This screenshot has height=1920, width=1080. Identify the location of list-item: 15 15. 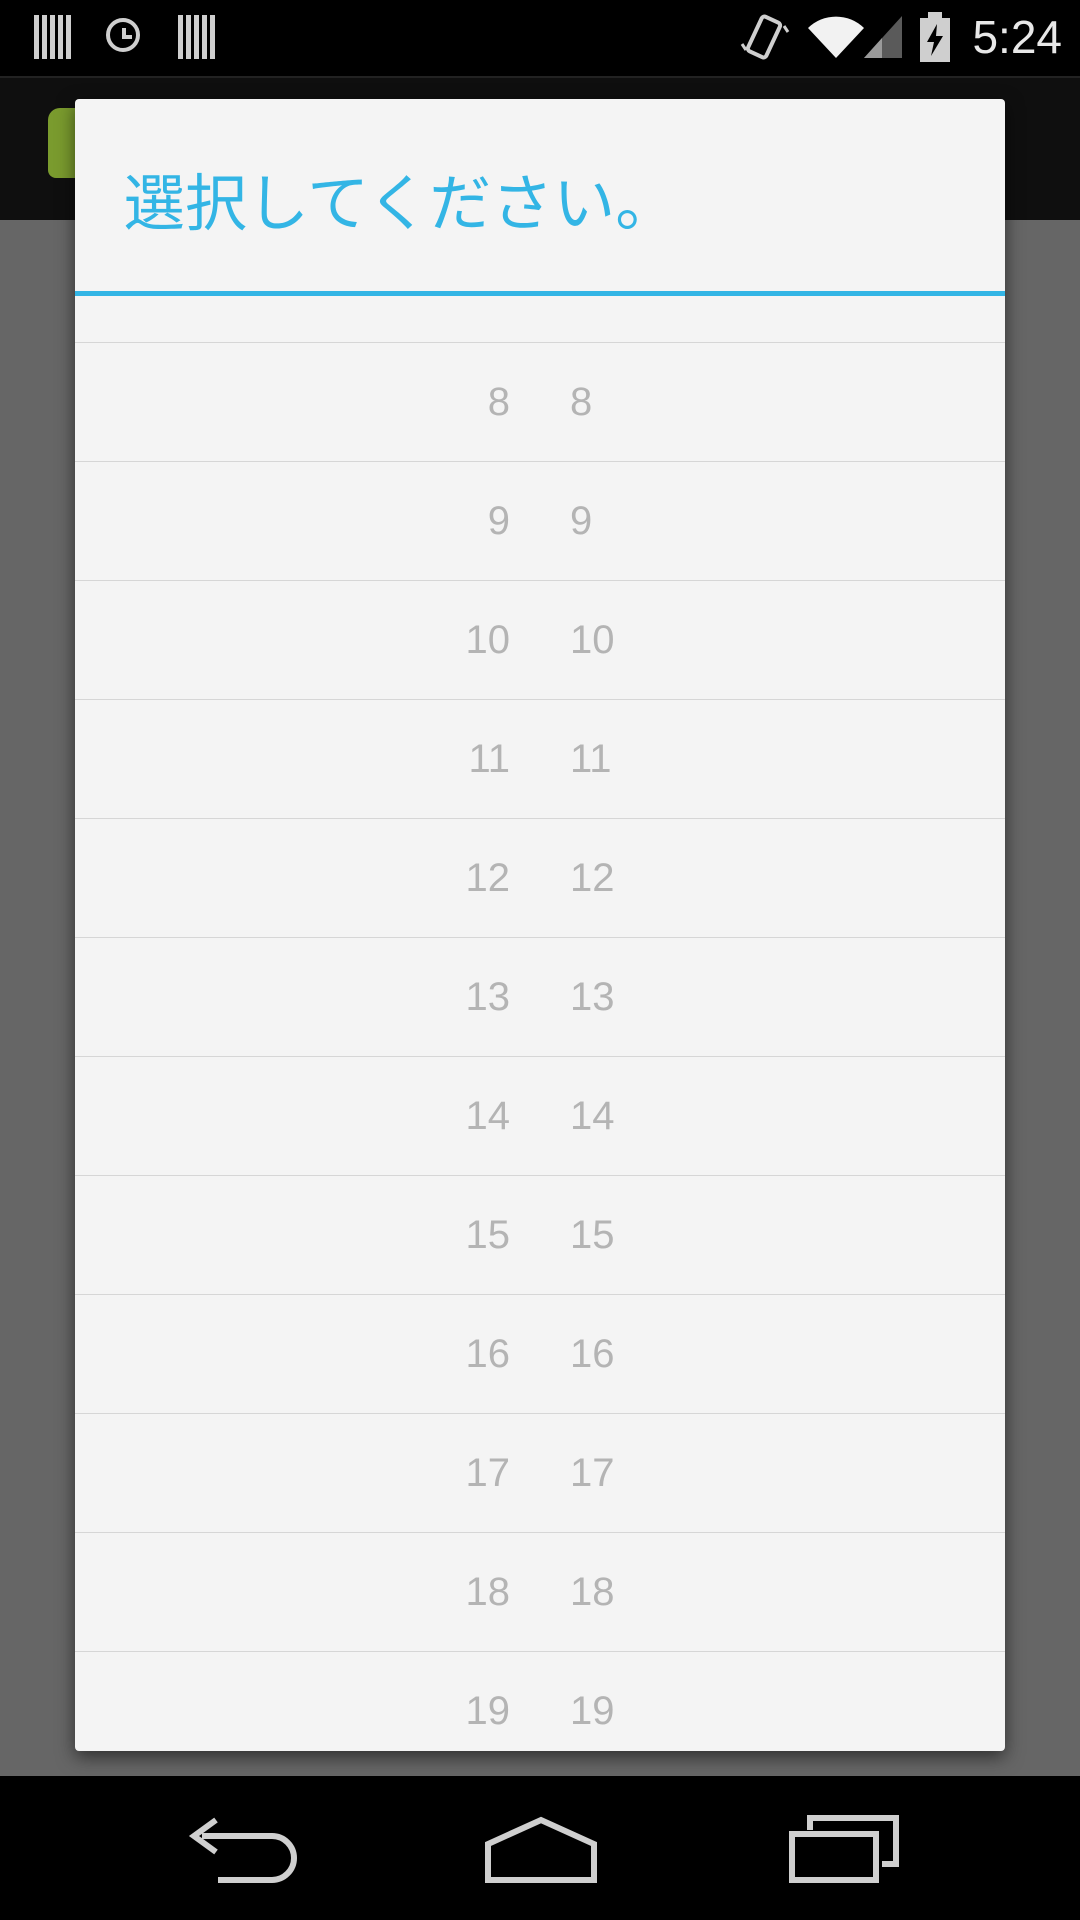
(540, 1235).